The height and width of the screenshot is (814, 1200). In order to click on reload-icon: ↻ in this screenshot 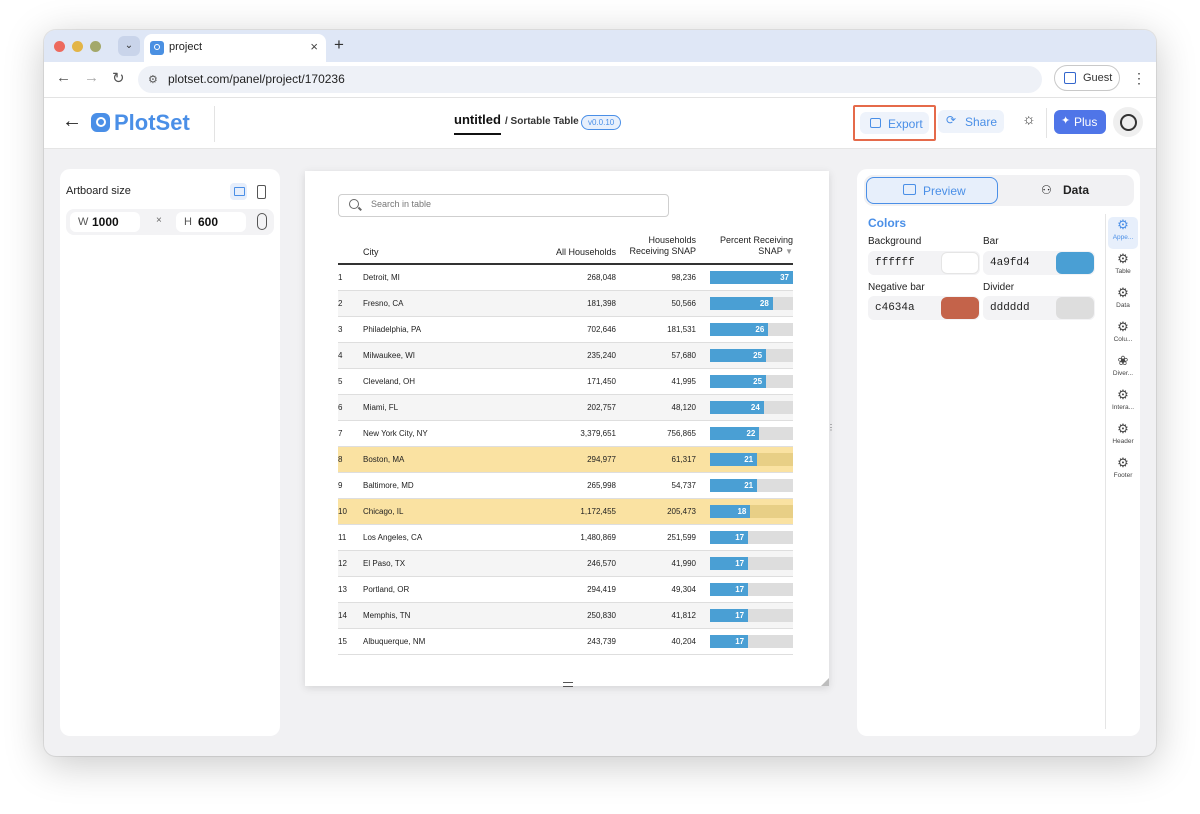, I will do `click(118, 78)`.